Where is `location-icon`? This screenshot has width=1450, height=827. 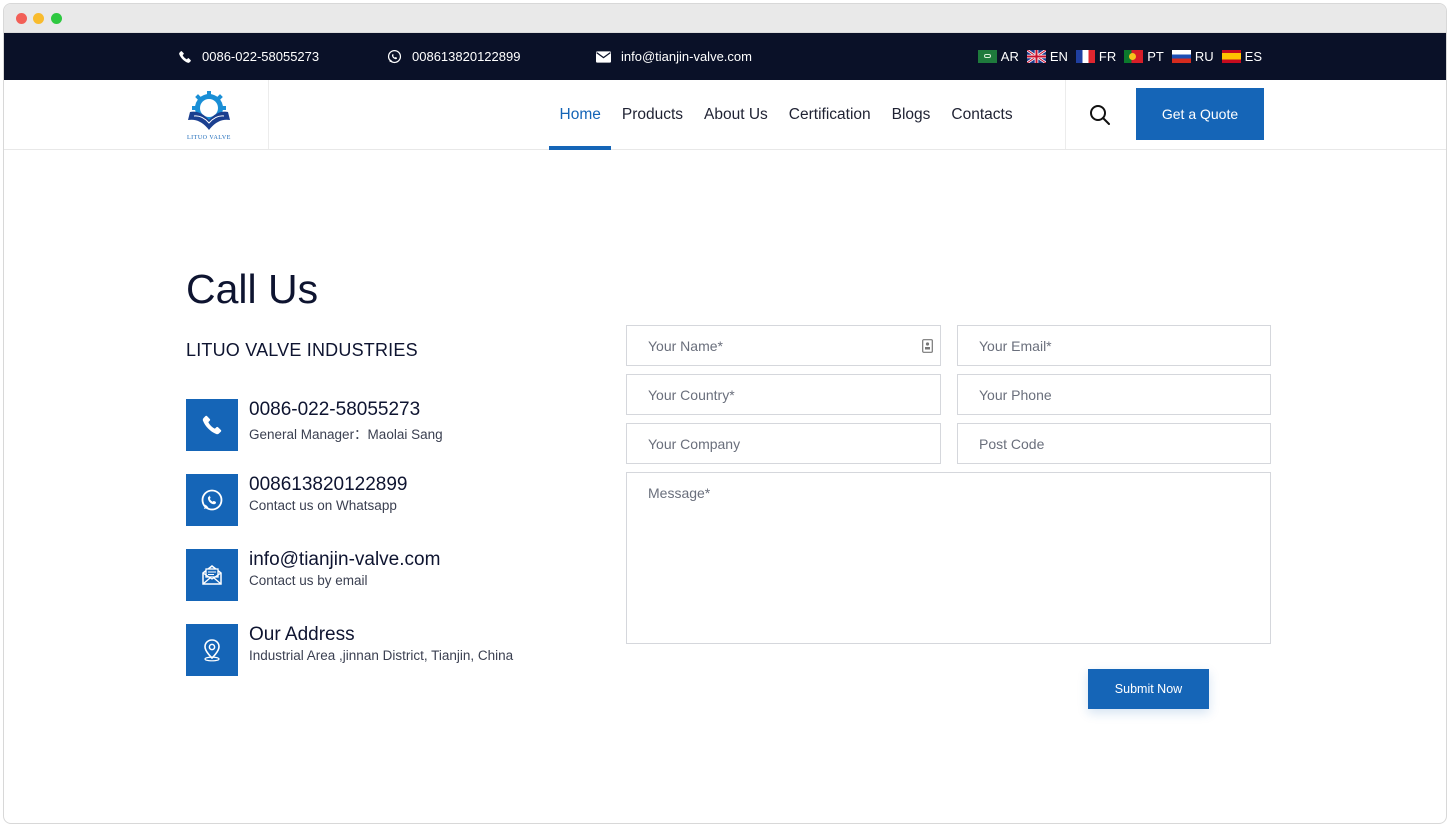 location-icon is located at coordinates (212, 650).